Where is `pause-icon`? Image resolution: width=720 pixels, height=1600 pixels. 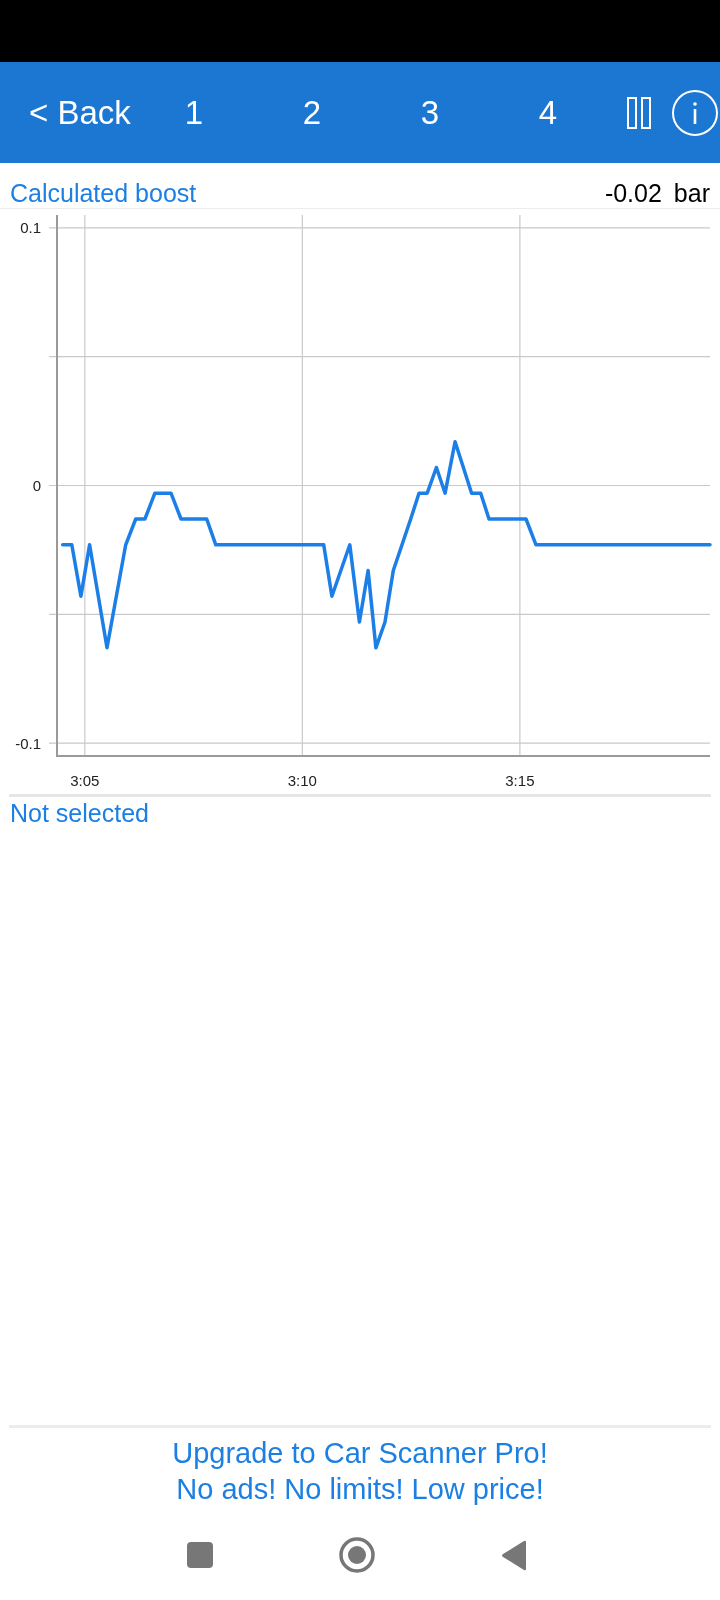
pause-icon is located at coordinates (639, 112).